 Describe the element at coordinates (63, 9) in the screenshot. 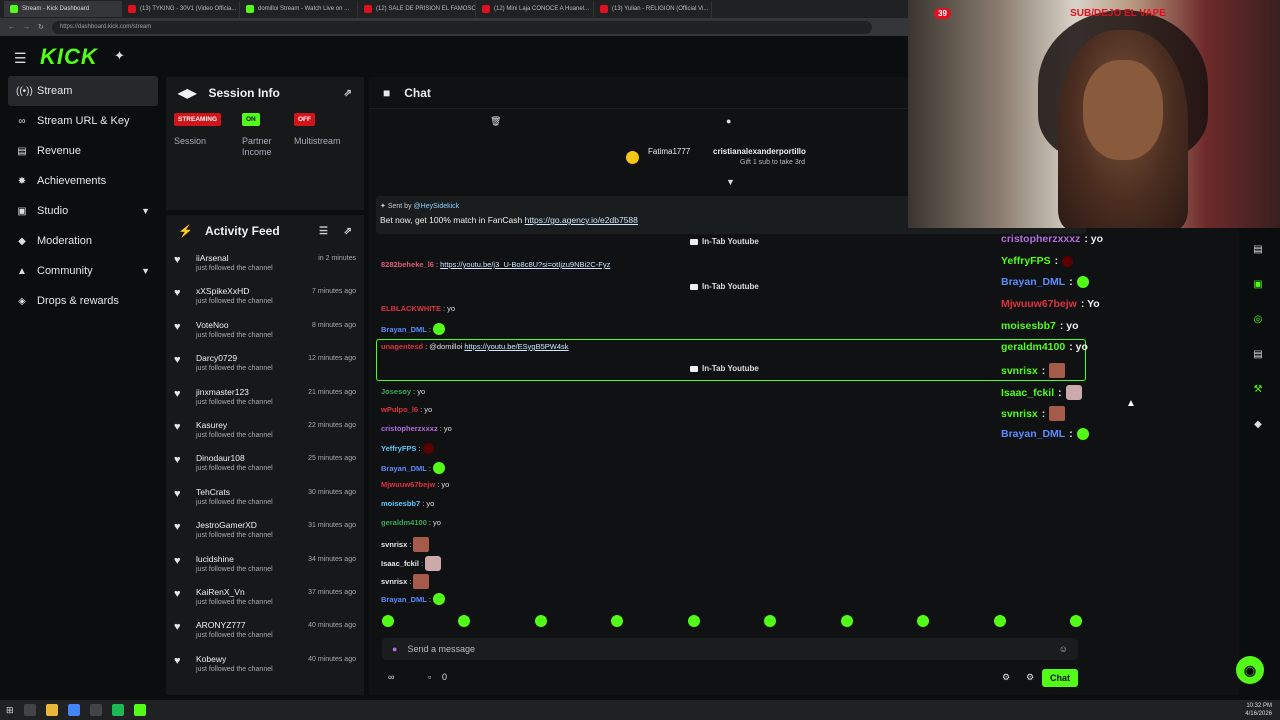

I see `browser-tab: Stream - Kick Dashboard` at that location.